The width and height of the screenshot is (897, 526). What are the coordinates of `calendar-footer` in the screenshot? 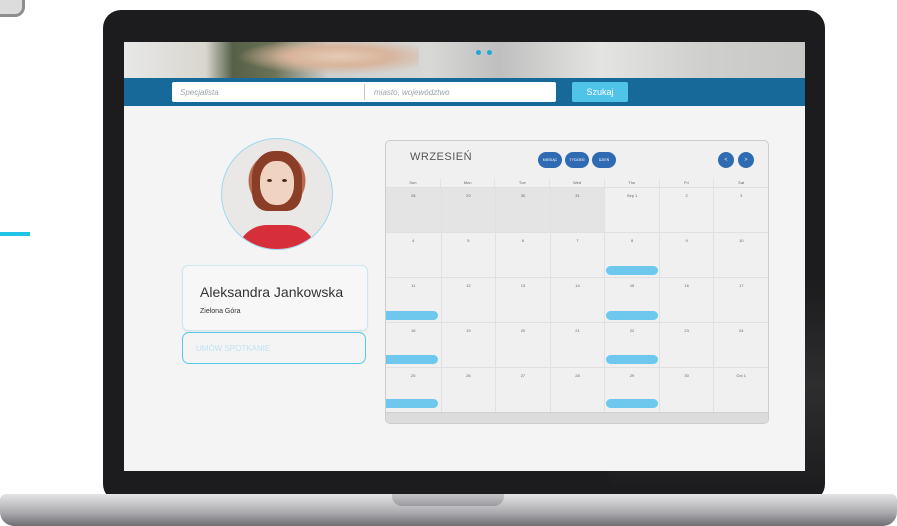 It's located at (577, 417).